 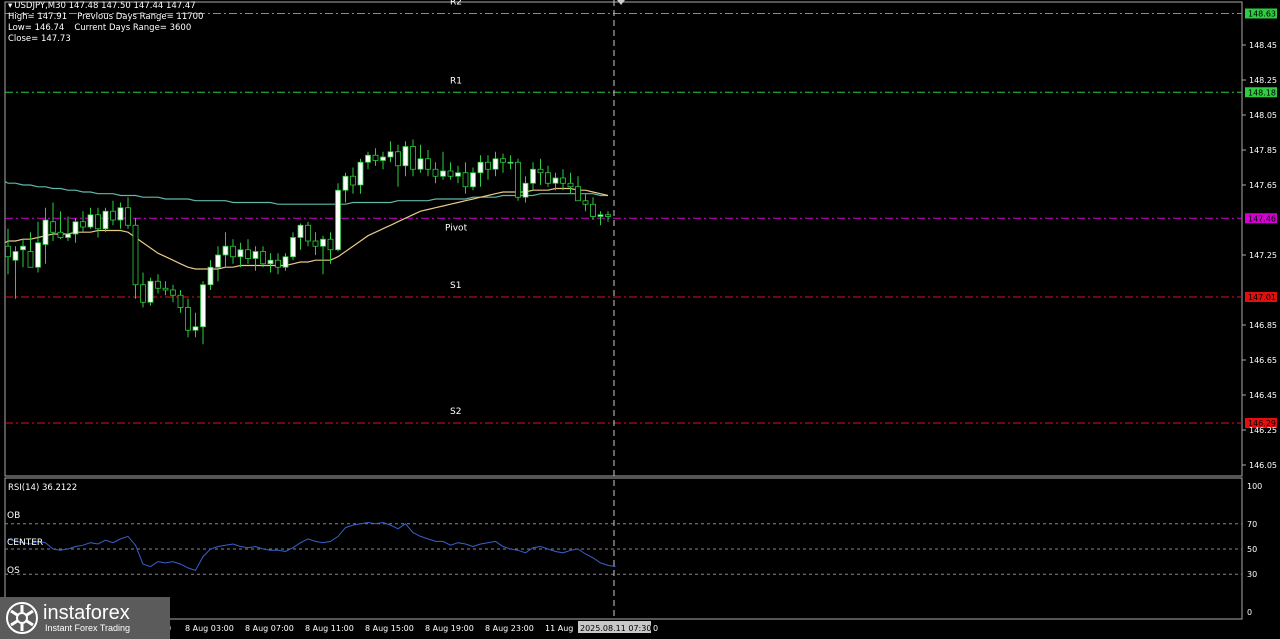 What do you see at coordinates (559, 628) in the screenshot?
I see `time-label: 11 Aug` at bounding box center [559, 628].